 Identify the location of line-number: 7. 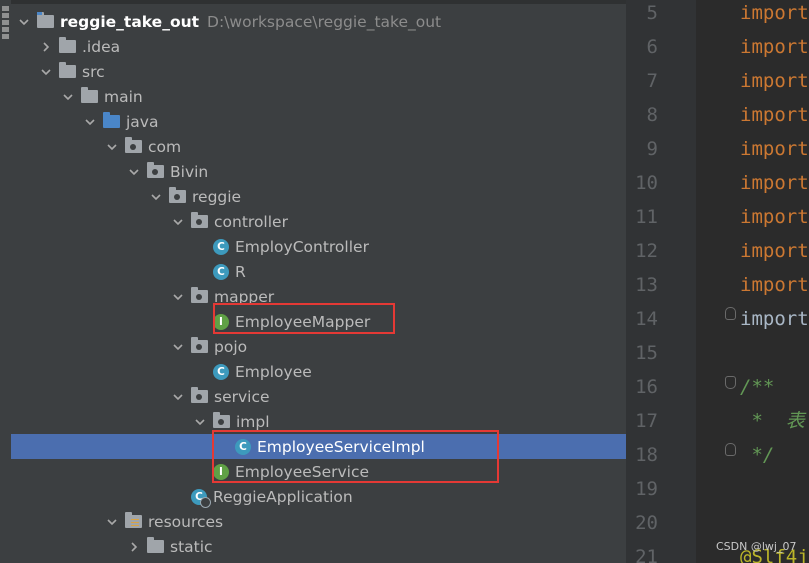
(652, 81).